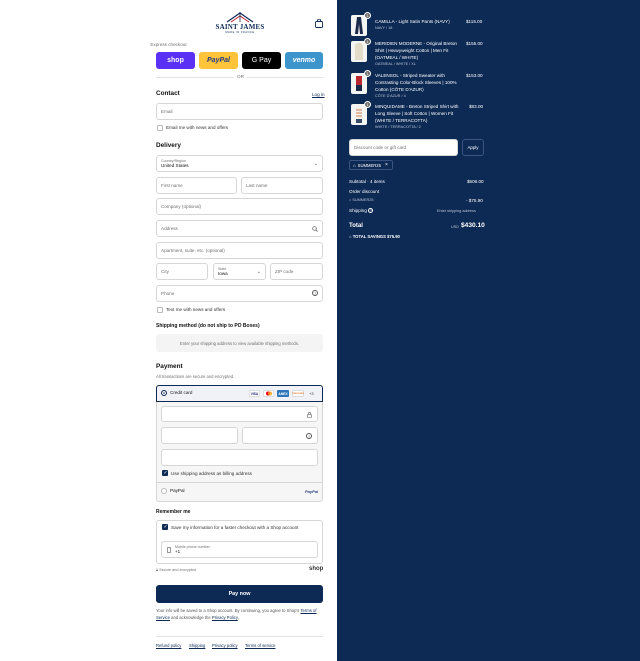  What do you see at coordinates (361, 210) in the screenshot?
I see `shipping-label: Shipping ?` at bounding box center [361, 210].